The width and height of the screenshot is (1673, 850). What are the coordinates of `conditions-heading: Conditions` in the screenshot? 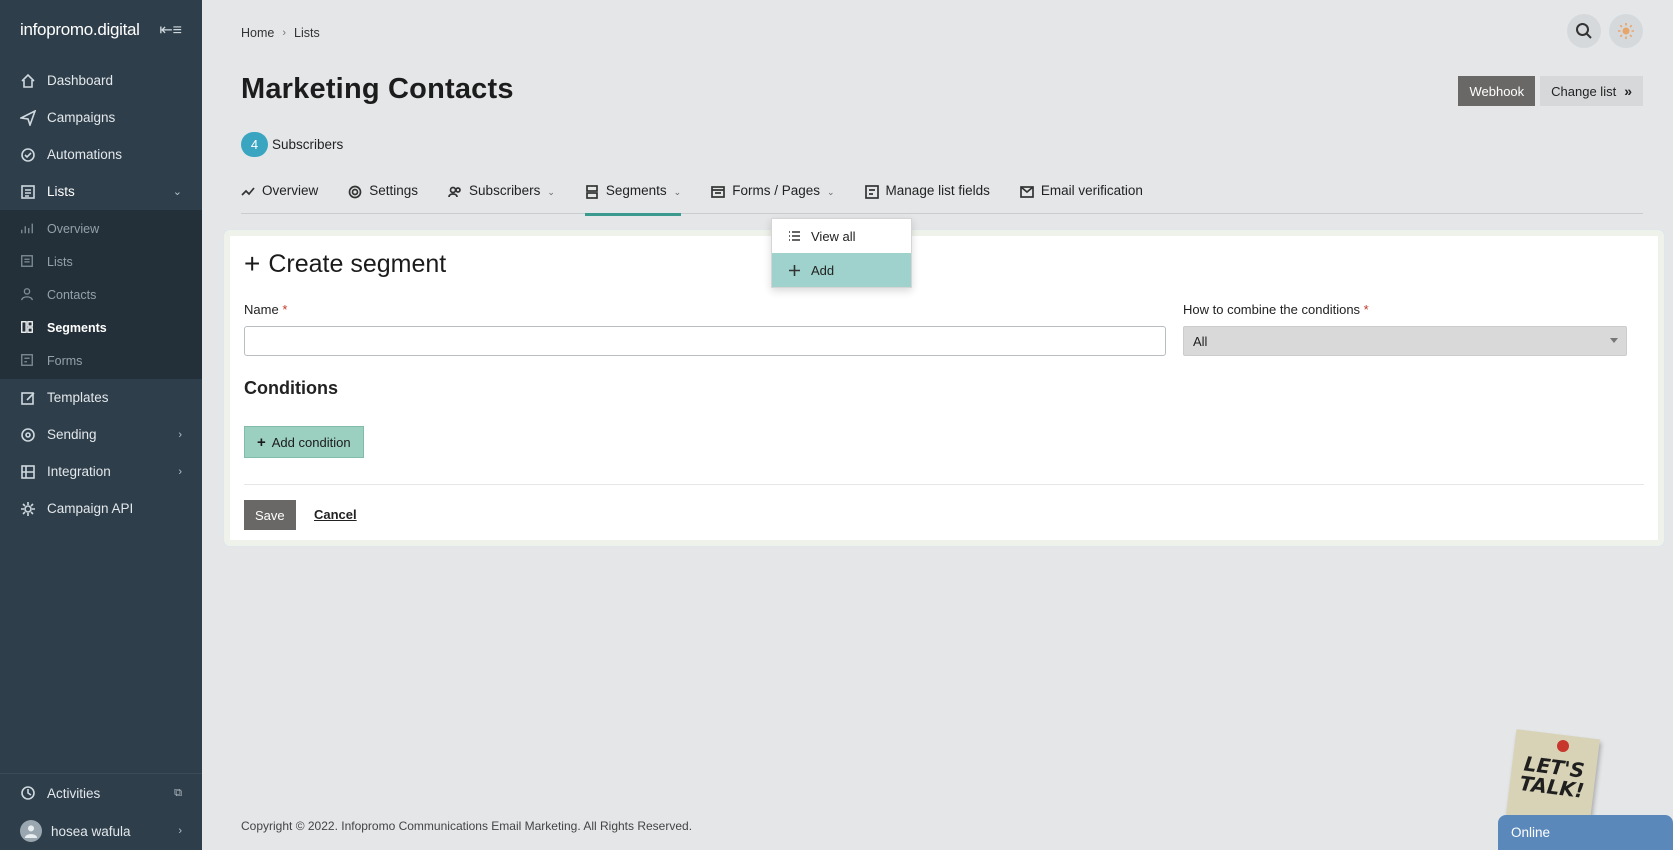 It's located at (291, 388).